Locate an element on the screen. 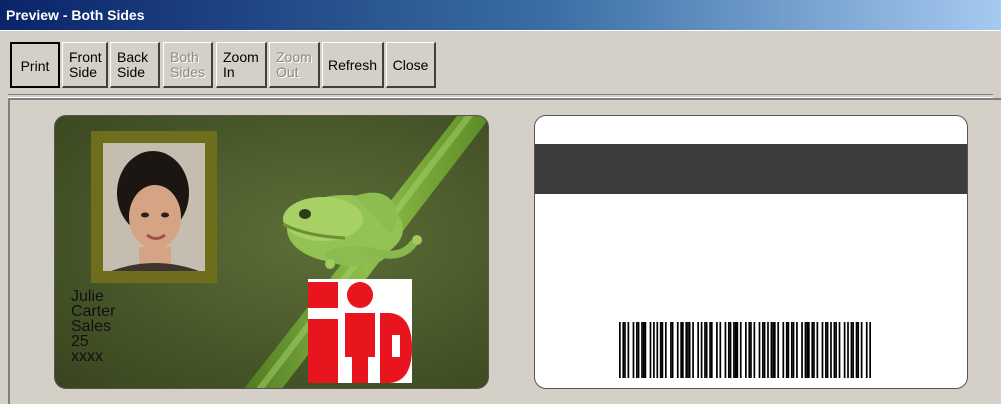 The image size is (1001, 404). zoom-in-button: Zoom In is located at coordinates (241, 65).